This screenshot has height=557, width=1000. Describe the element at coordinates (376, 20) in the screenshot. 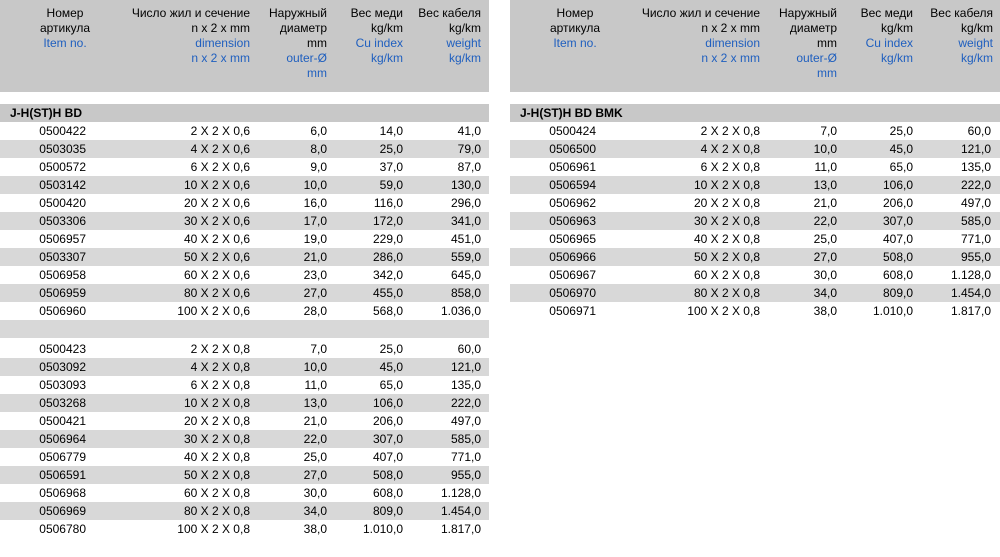

I see `header-cu-index-ru: Вес меди kg/km` at that location.